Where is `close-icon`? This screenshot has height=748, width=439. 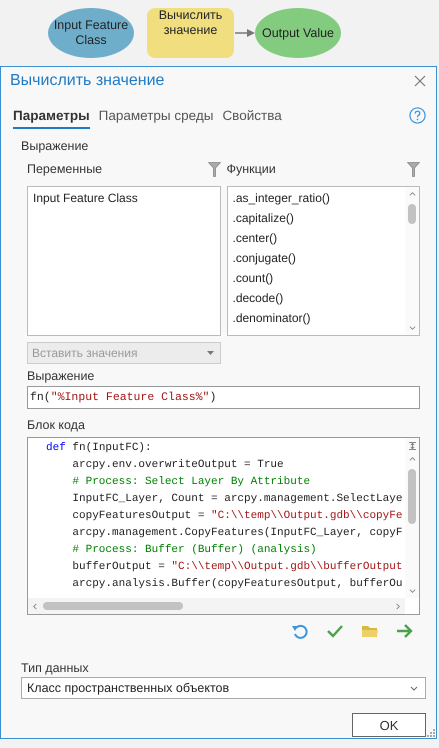
close-icon is located at coordinates (420, 81).